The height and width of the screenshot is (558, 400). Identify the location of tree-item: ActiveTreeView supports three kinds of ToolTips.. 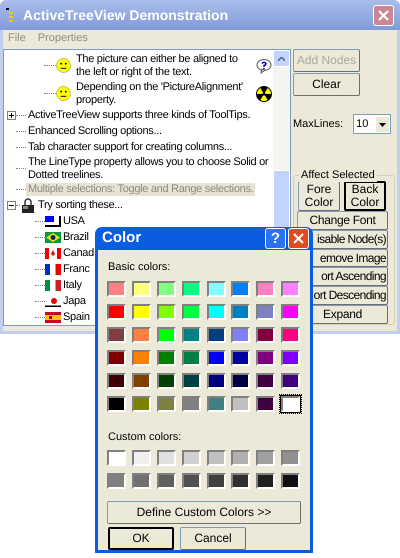
(139, 115).